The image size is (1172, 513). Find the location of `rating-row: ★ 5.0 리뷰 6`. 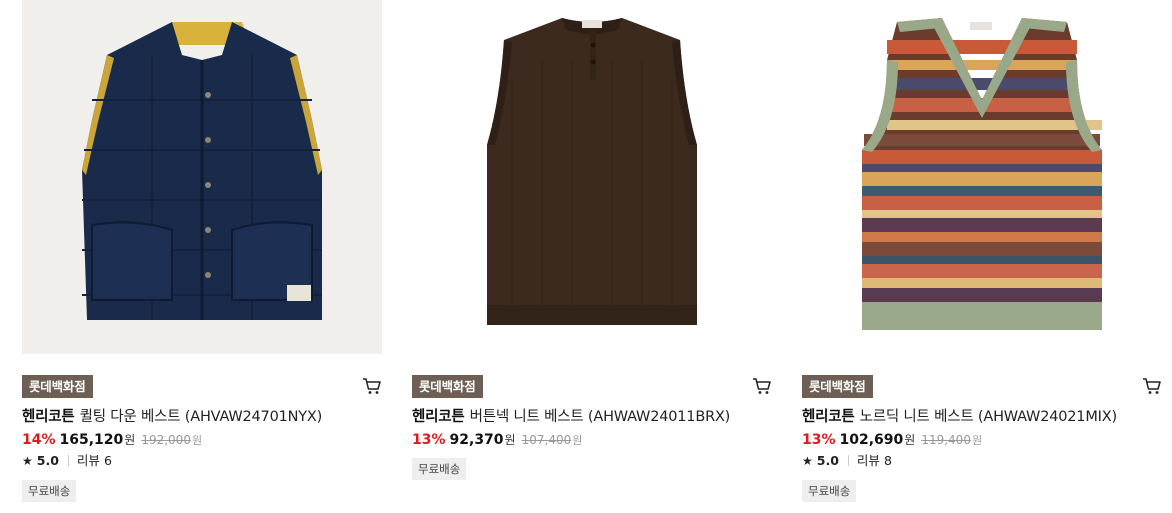

rating-row: ★ 5.0 리뷰 6 is located at coordinates (202, 461).